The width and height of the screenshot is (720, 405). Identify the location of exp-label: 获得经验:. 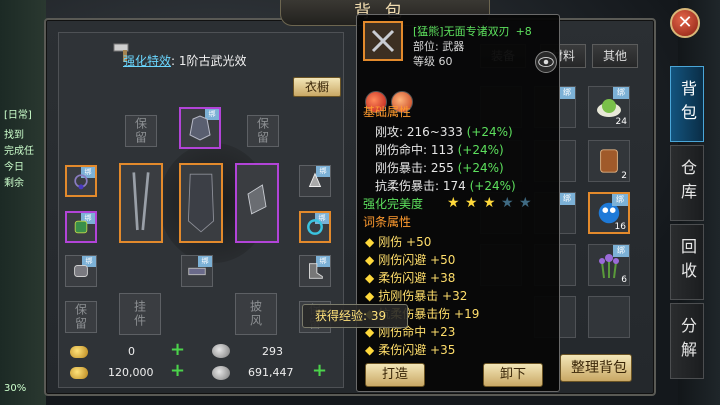
(341, 316).